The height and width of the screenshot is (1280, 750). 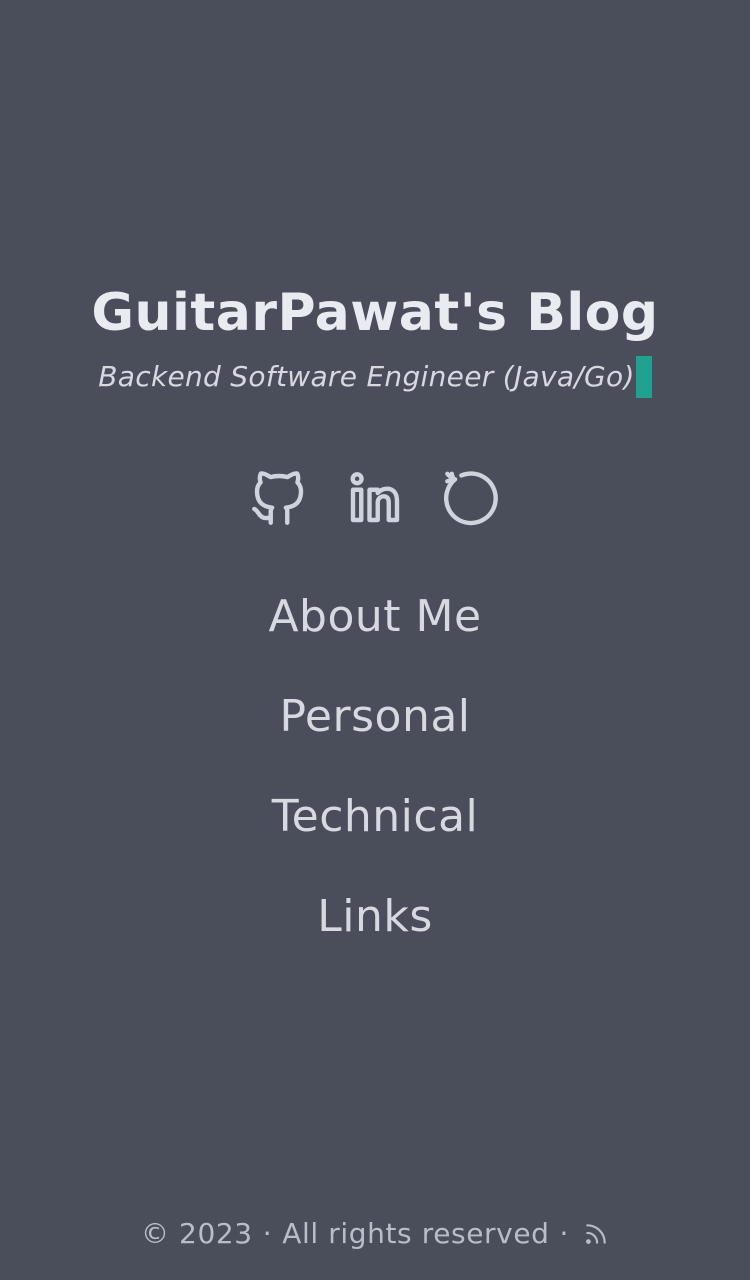 I want to click on linkedin-icon, so click(x=375, y=497).